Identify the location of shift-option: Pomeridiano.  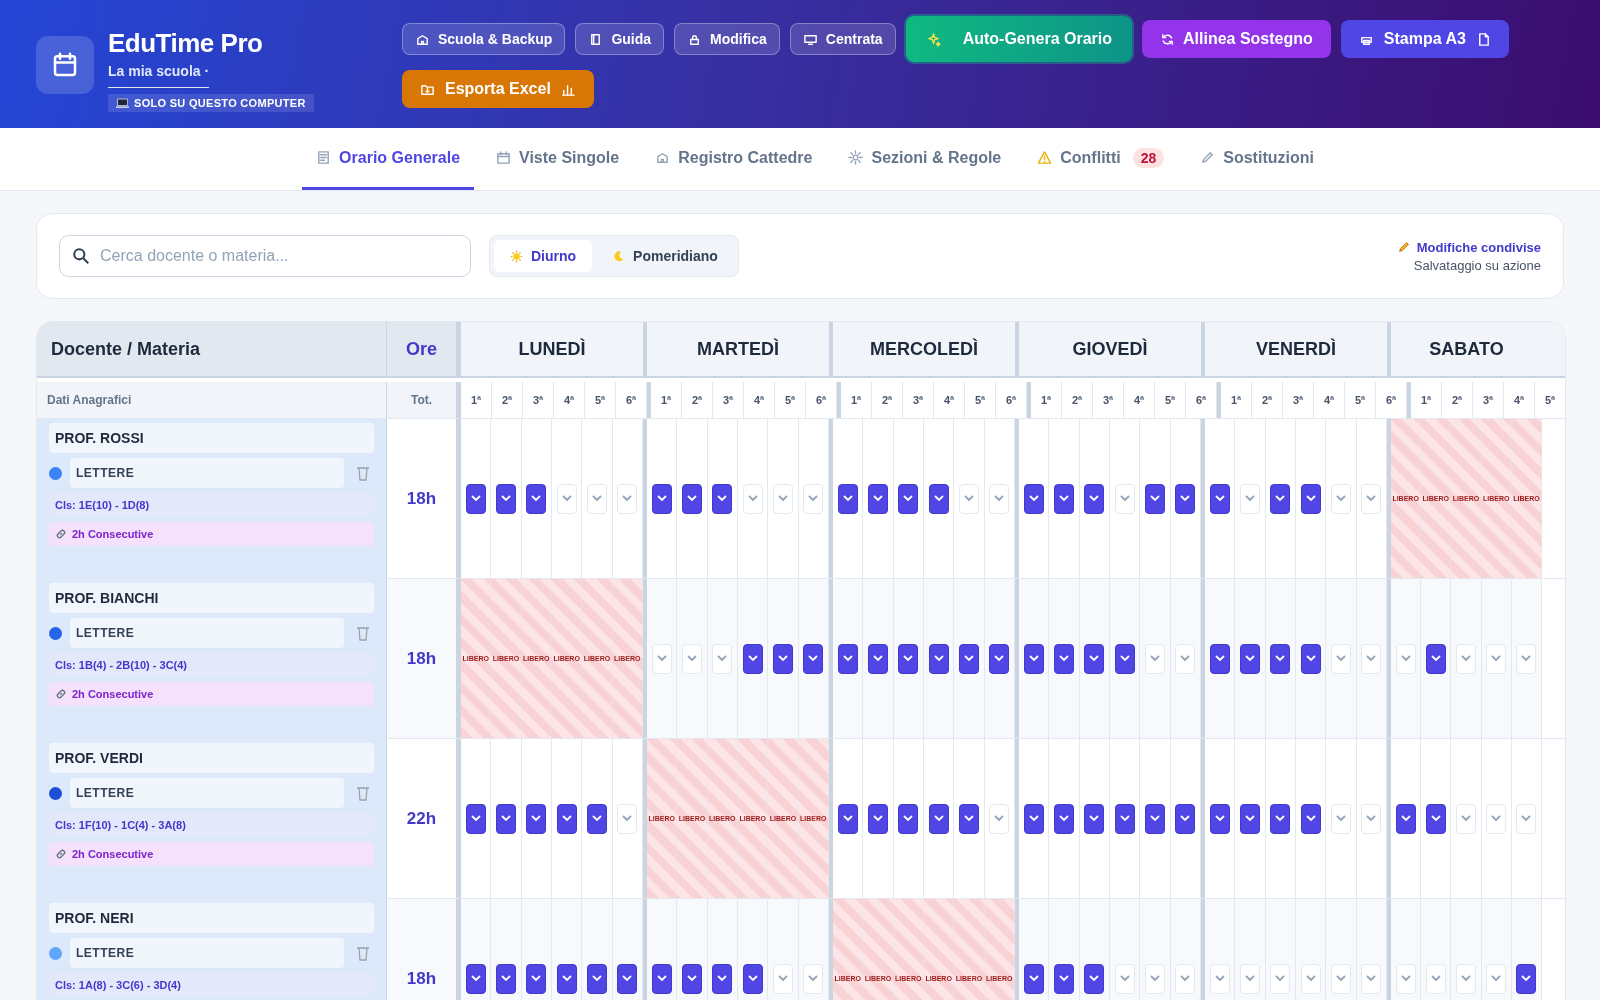
(665, 256).